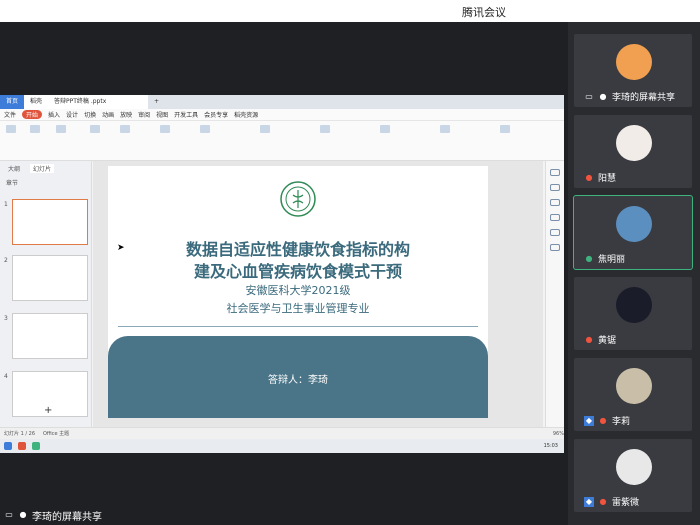 This screenshot has height=525, width=700. I want to click on right-toolbar, so click(554, 294).